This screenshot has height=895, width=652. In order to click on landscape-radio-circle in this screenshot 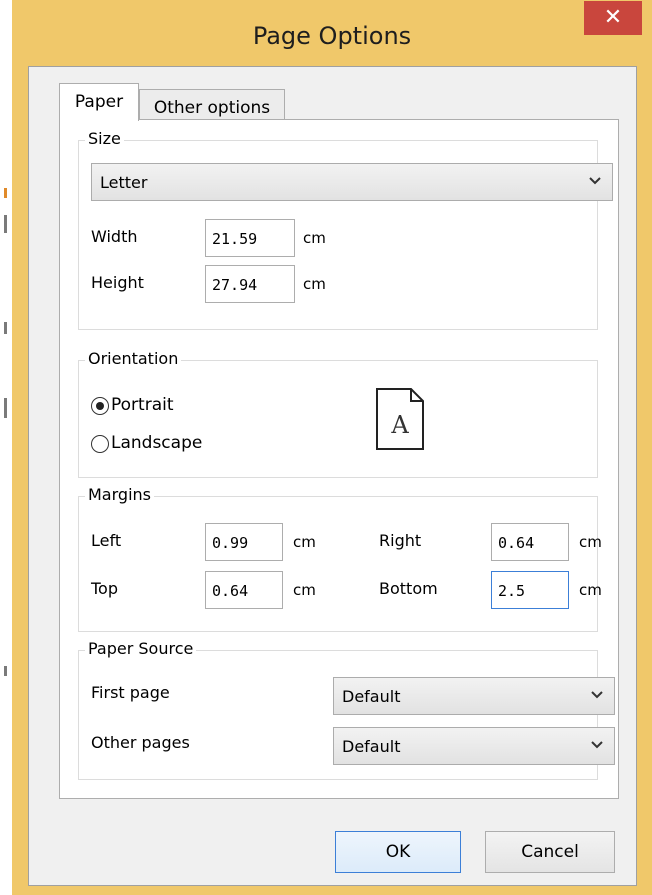, I will do `click(100, 444)`.